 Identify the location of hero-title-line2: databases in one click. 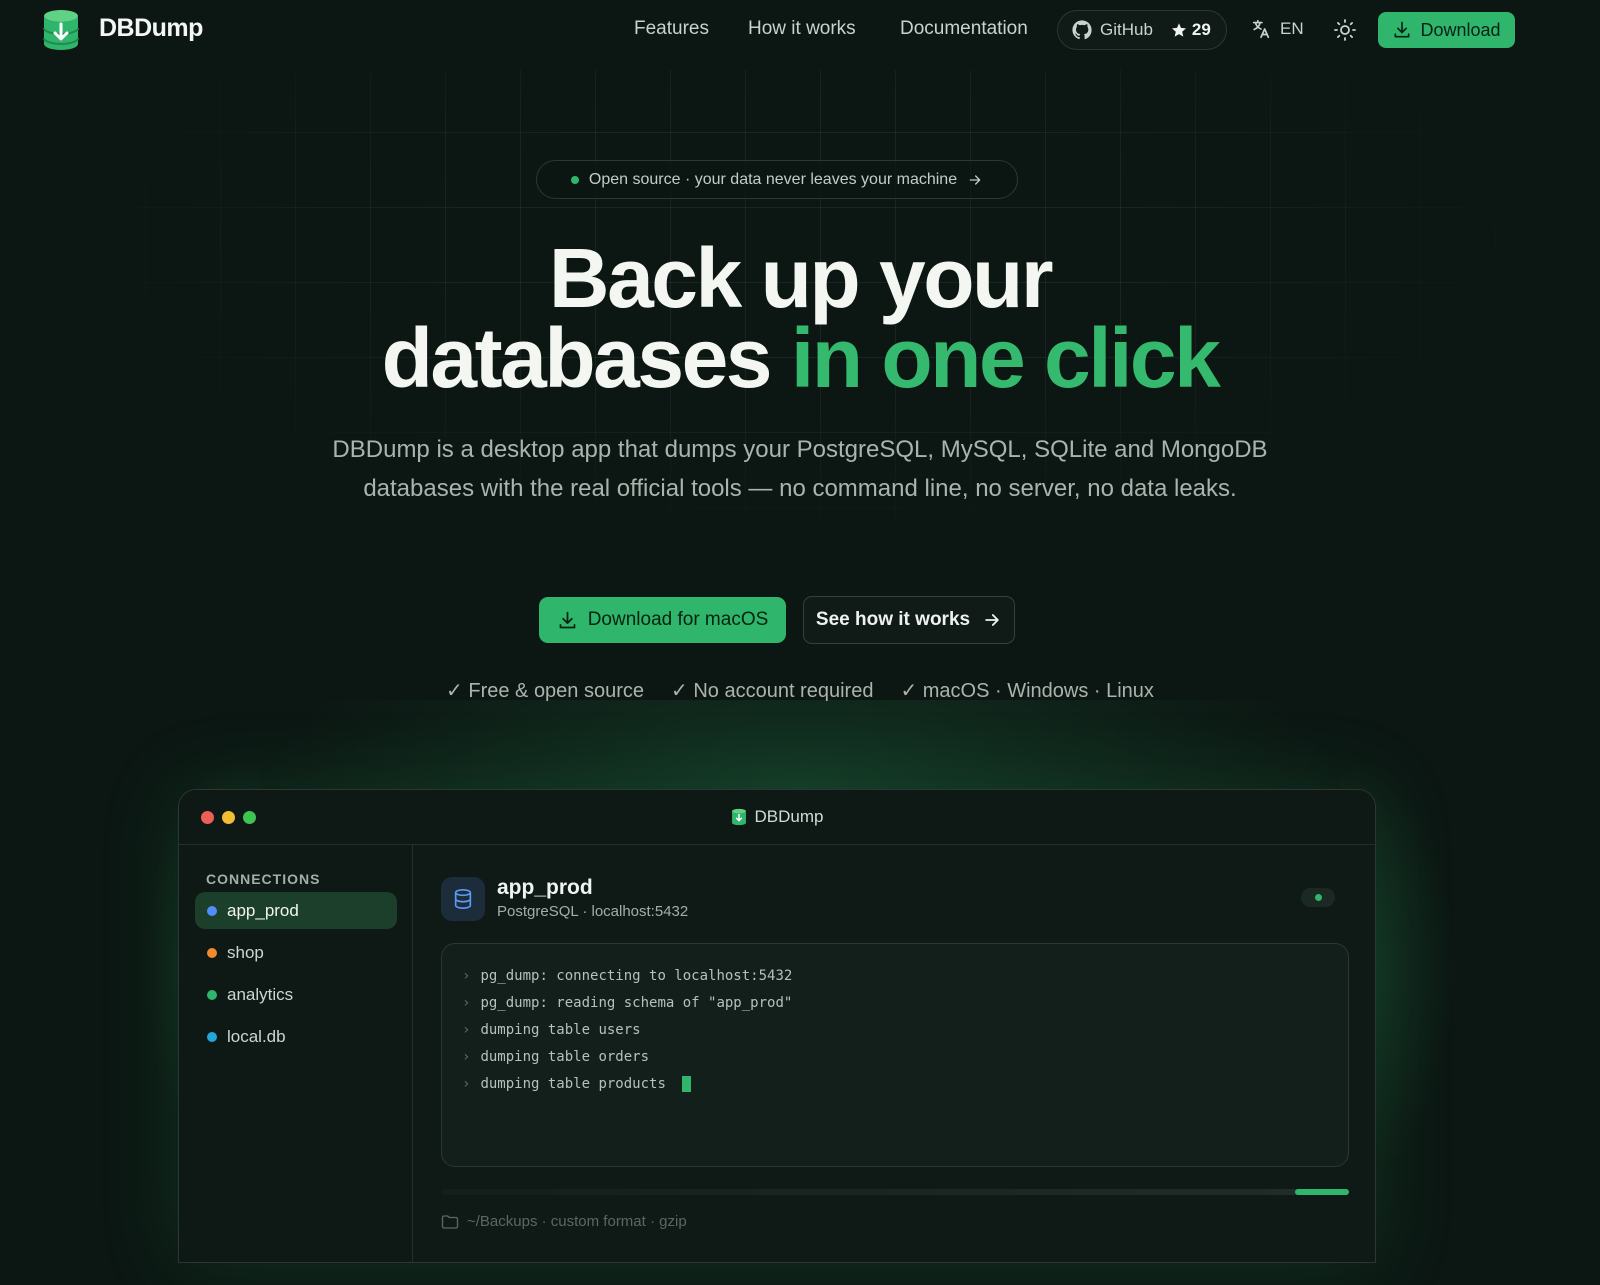
(800, 358).